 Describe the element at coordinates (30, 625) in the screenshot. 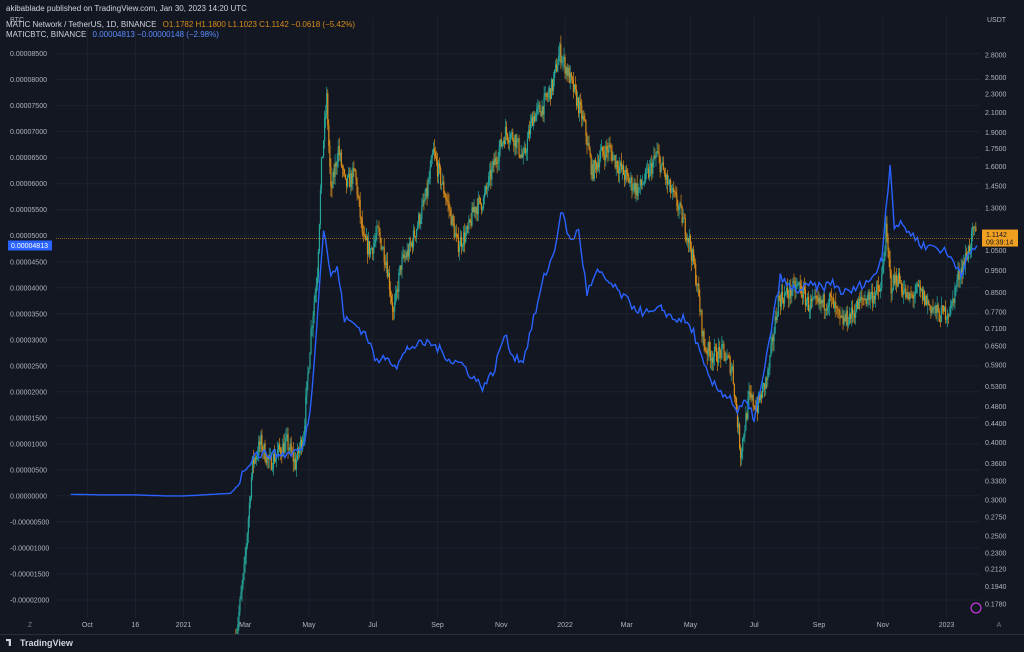

I see `timezone-icon: Z` at that location.